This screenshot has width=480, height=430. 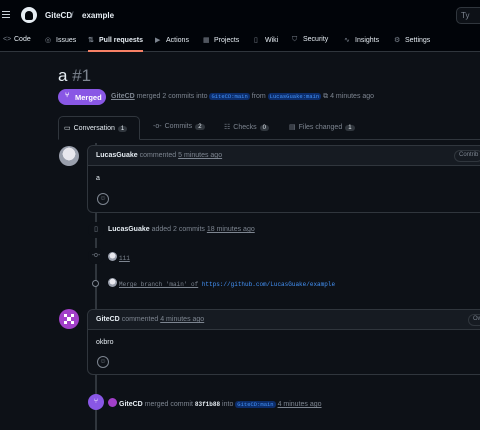 I want to click on comment-text: a, so click(x=98, y=178).